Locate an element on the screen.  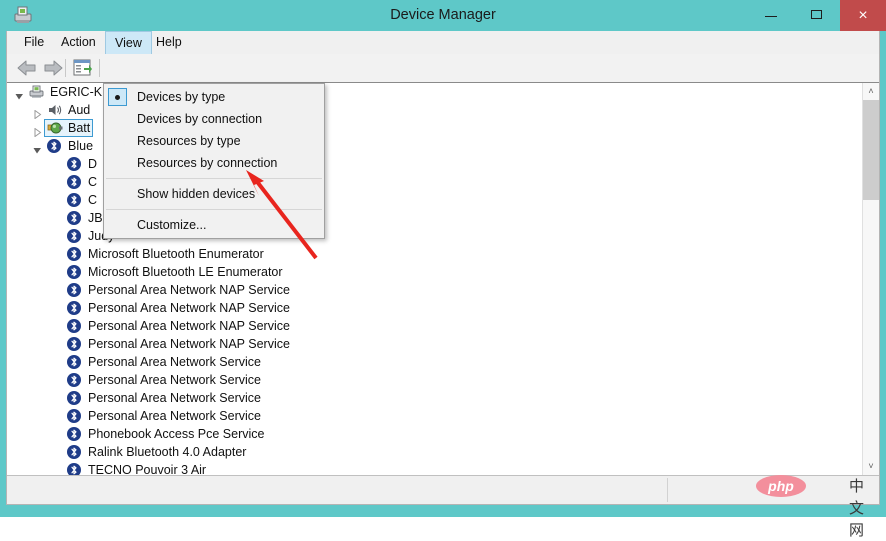
computer-icon is located at coordinates (37, 92).